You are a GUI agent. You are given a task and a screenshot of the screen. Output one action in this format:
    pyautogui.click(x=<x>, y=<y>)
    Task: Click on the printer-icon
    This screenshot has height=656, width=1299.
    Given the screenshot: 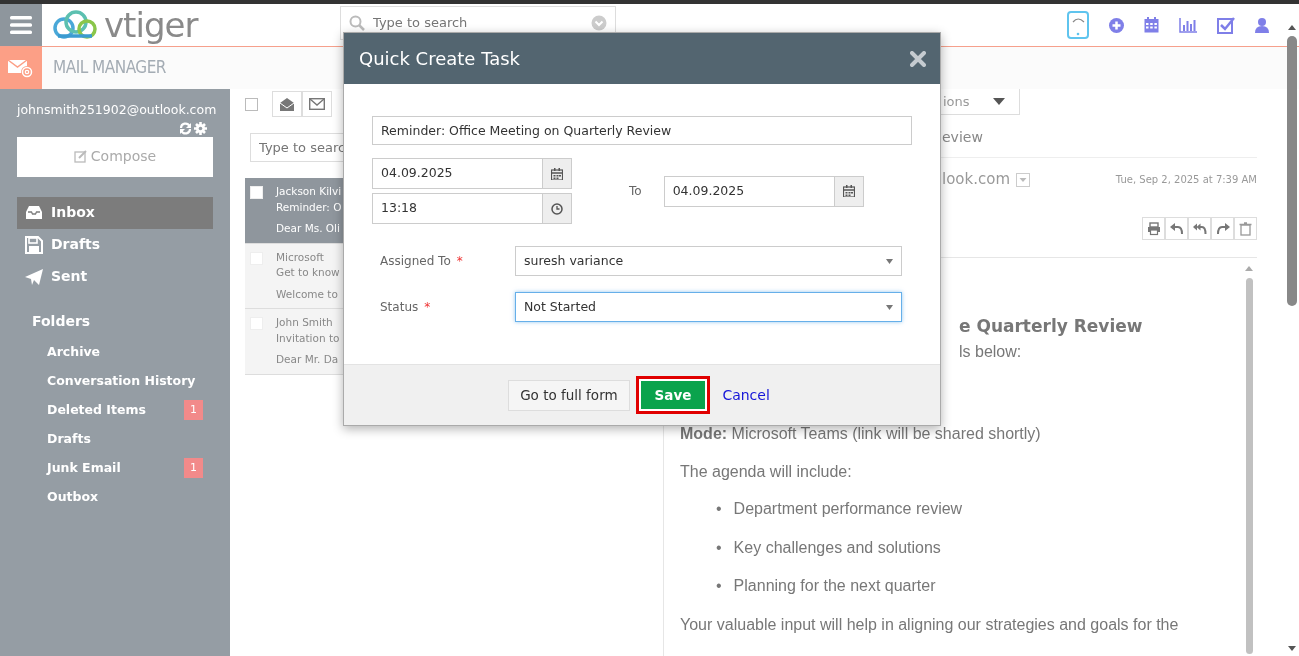 What is the action you would take?
    pyautogui.click(x=1153, y=228)
    